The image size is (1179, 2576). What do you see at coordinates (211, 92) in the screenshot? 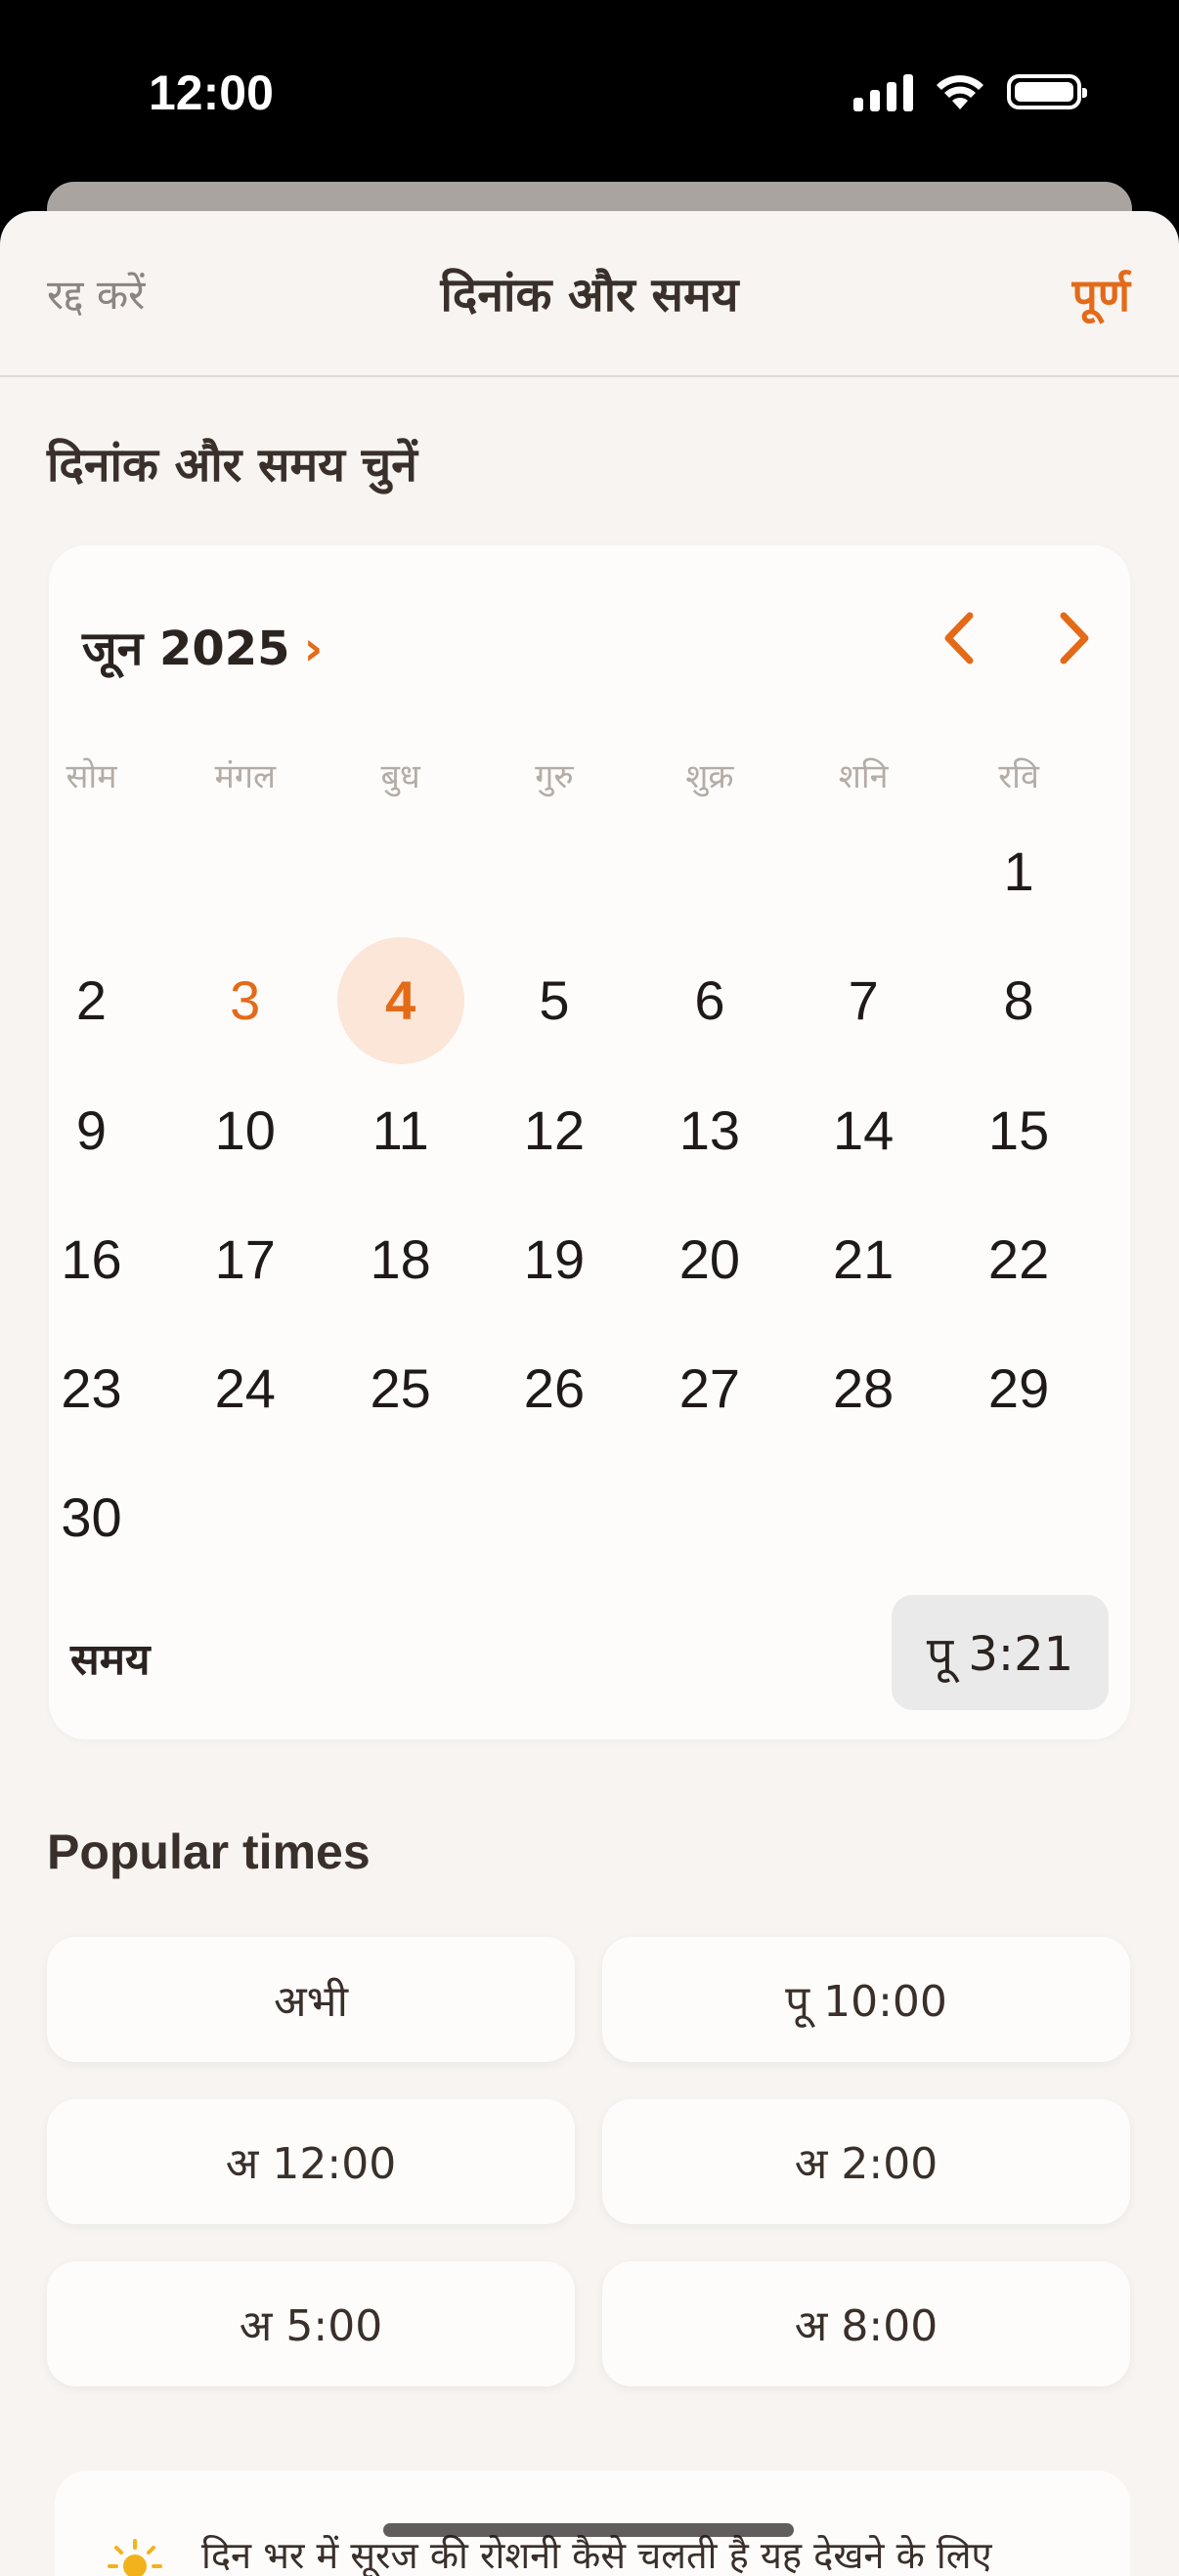
I see `status-time: 12:00` at bounding box center [211, 92].